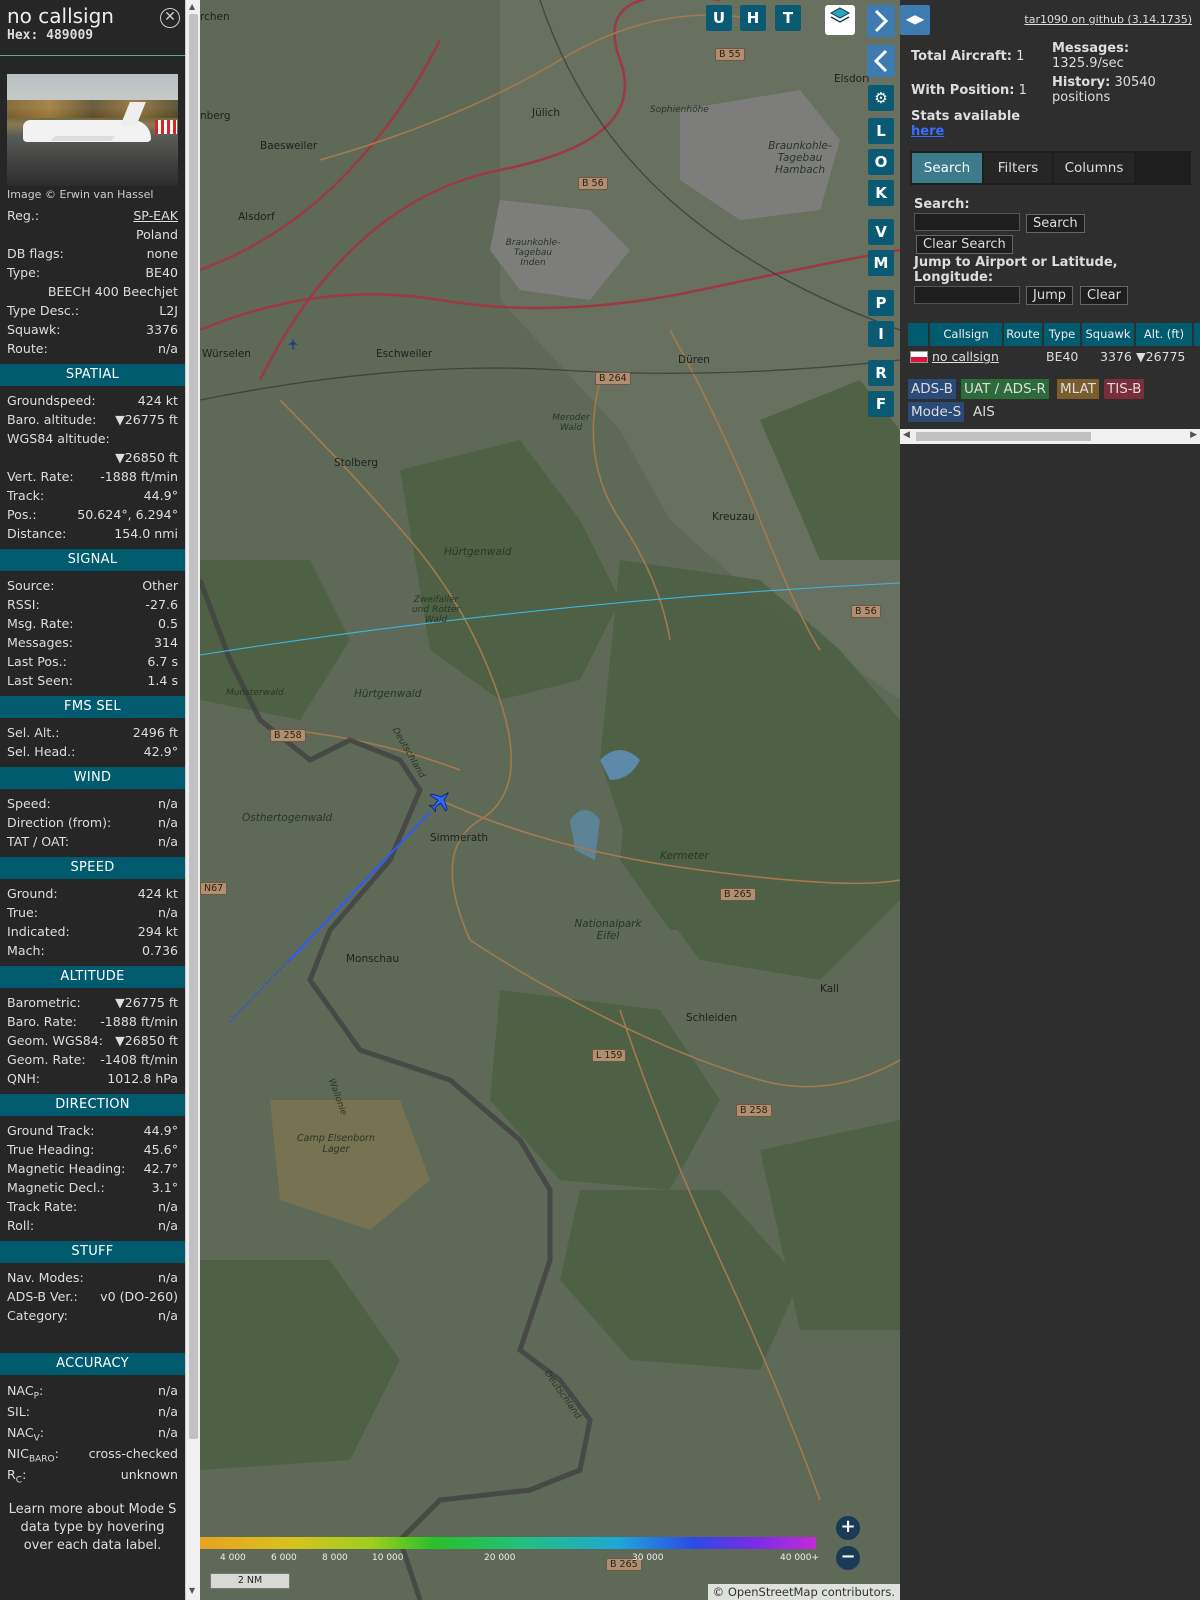 The height and width of the screenshot is (1600, 1200). Describe the element at coordinates (40, 476) in the screenshot. I see `info-row-label: Vert. Rate:` at that location.